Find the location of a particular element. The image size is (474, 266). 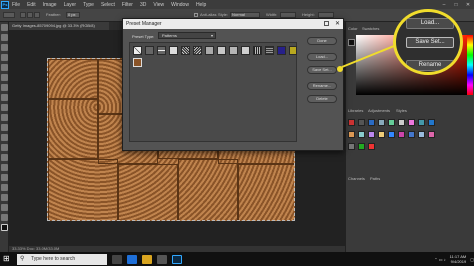

wood-pattern-preset is located at coordinates (137, 62).